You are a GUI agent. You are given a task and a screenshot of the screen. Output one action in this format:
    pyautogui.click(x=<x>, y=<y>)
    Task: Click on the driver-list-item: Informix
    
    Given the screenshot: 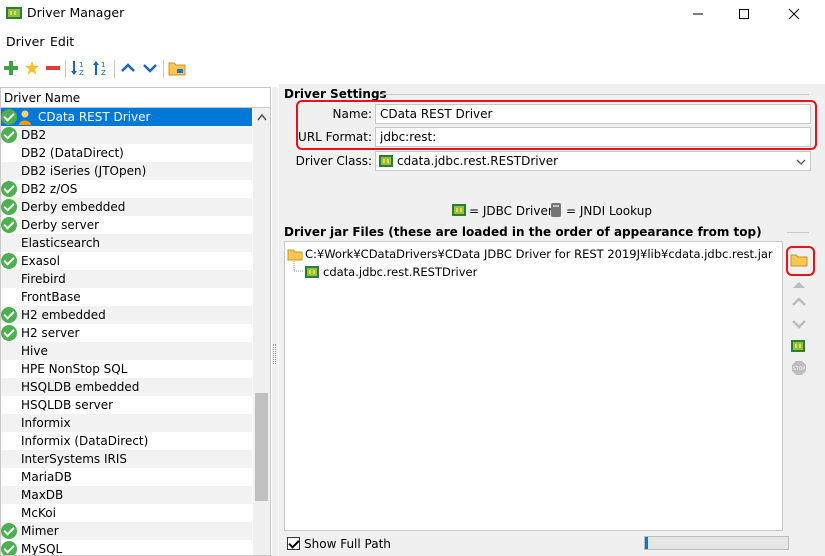 What is the action you would take?
    pyautogui.click(x=126, y=423)
    